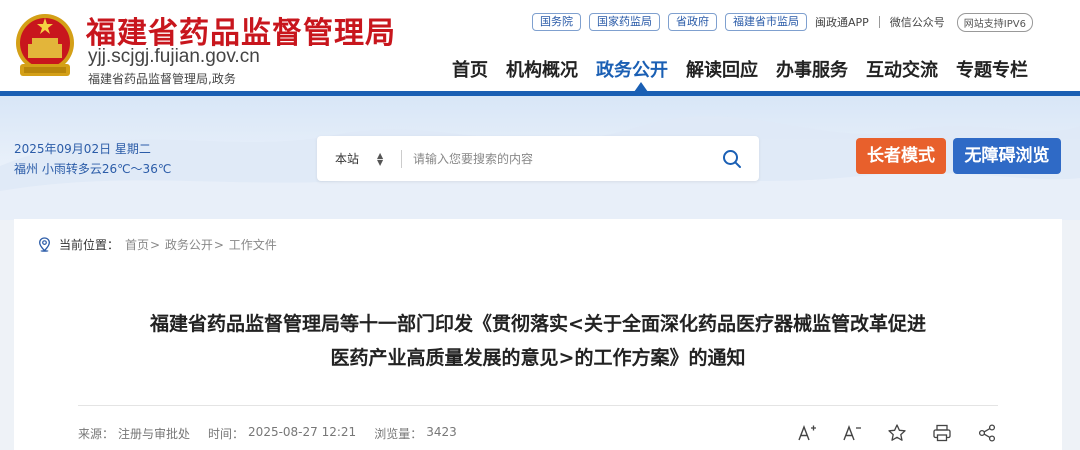 Image resolution: width=1080 pixels, height=450 pixels. I want to click on top-link-state-council: 国务院, so click(556, 22).